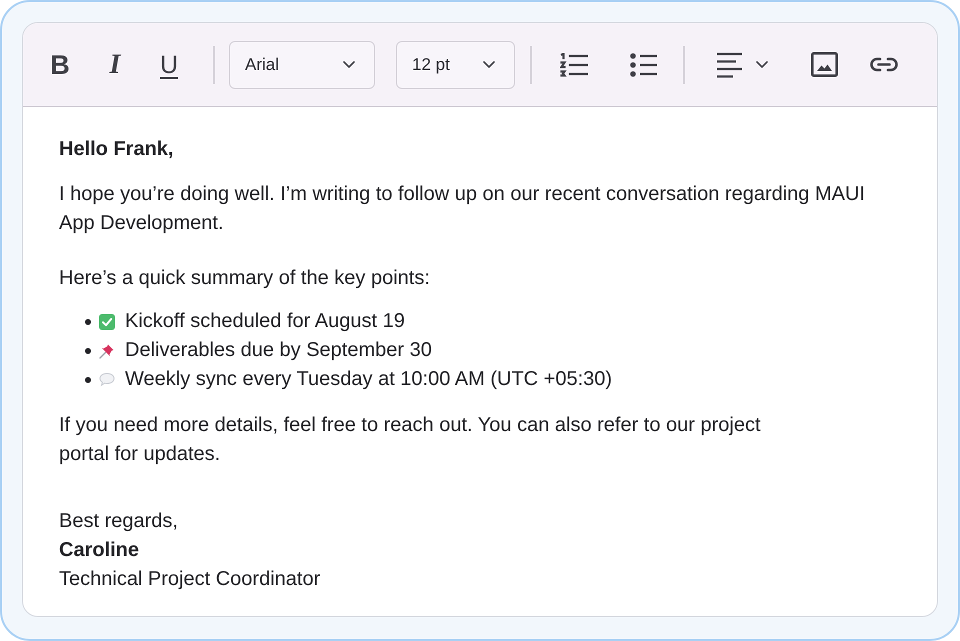  What do you see at coordinates (99, 550) in the screenshot?
I see `sender-name: Caroline` at bounding box center [99, 550].